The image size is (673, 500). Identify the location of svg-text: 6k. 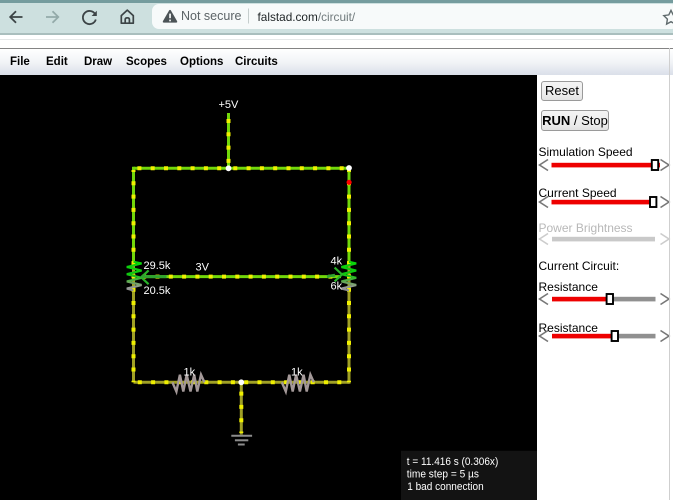
(337, 286).